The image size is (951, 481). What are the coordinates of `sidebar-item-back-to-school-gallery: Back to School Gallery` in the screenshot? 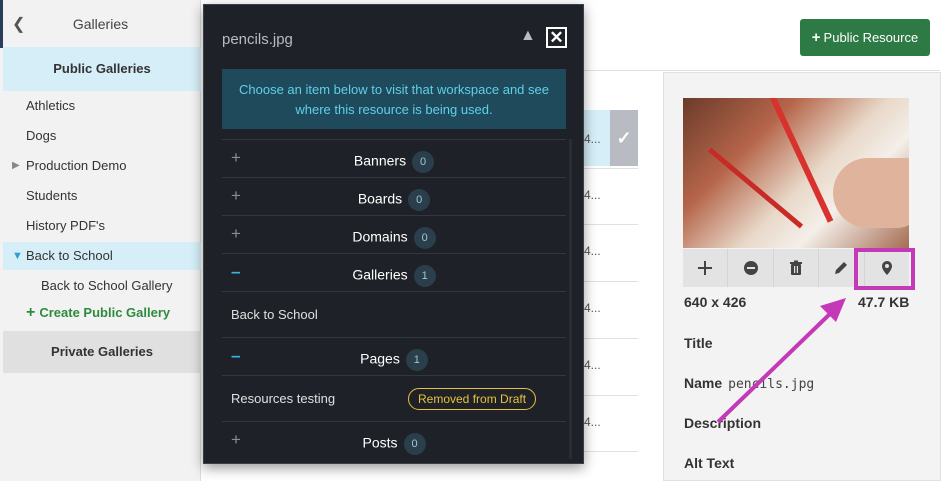 It's located at (102, 286).